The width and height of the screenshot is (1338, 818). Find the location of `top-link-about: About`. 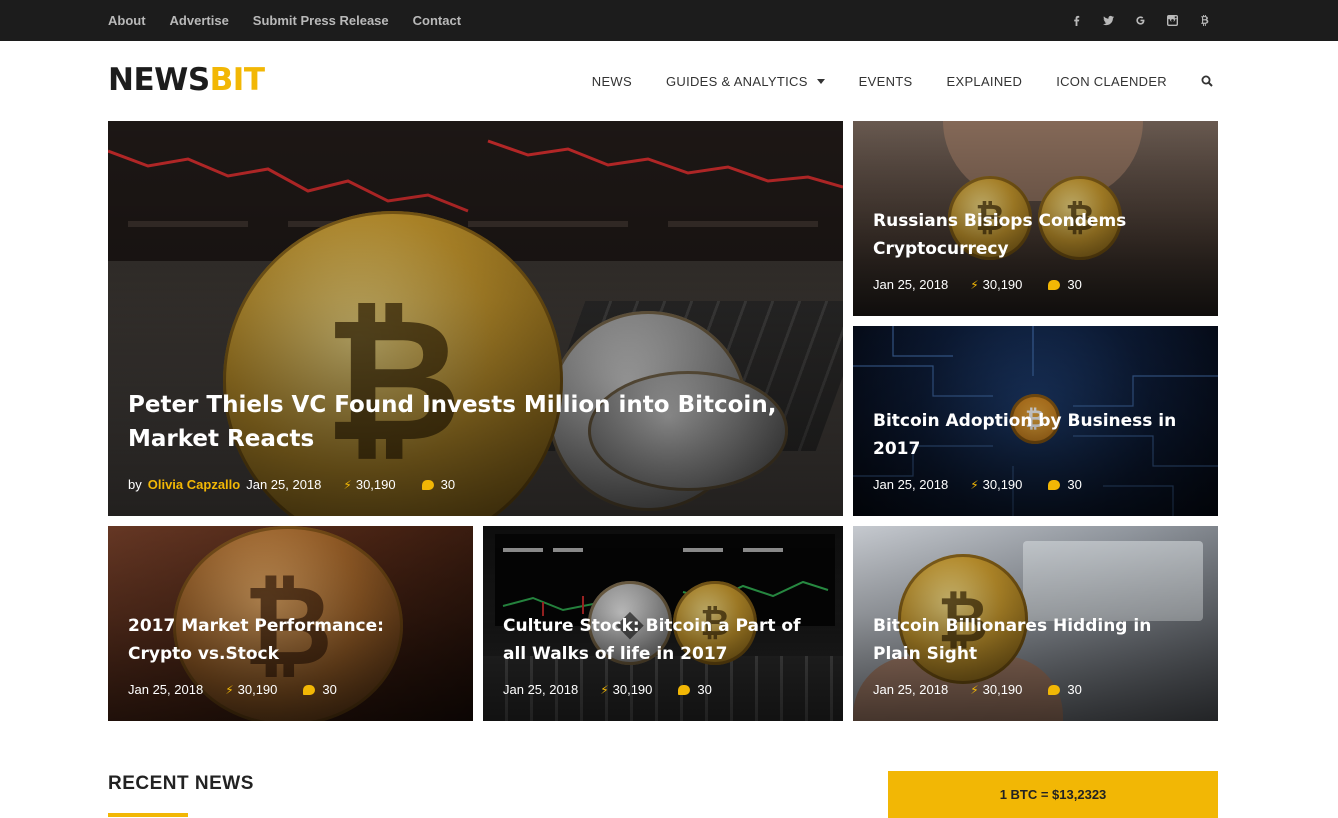

top-link-about: About is located at coordinates (127, 20).